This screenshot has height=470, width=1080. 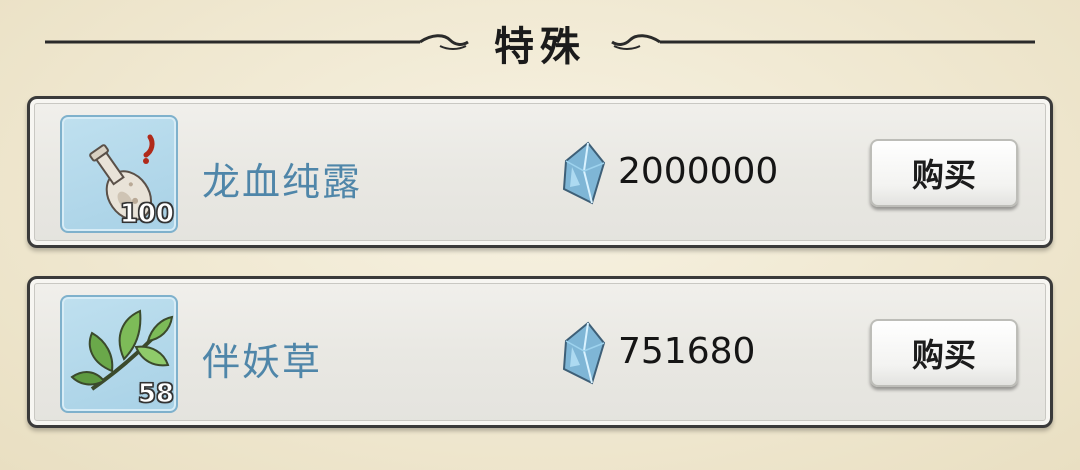 What do you see at coordinates (282, 182) in the screenshot?
I see `item-name: 龙血纯露` at bounding box center [282, 182].